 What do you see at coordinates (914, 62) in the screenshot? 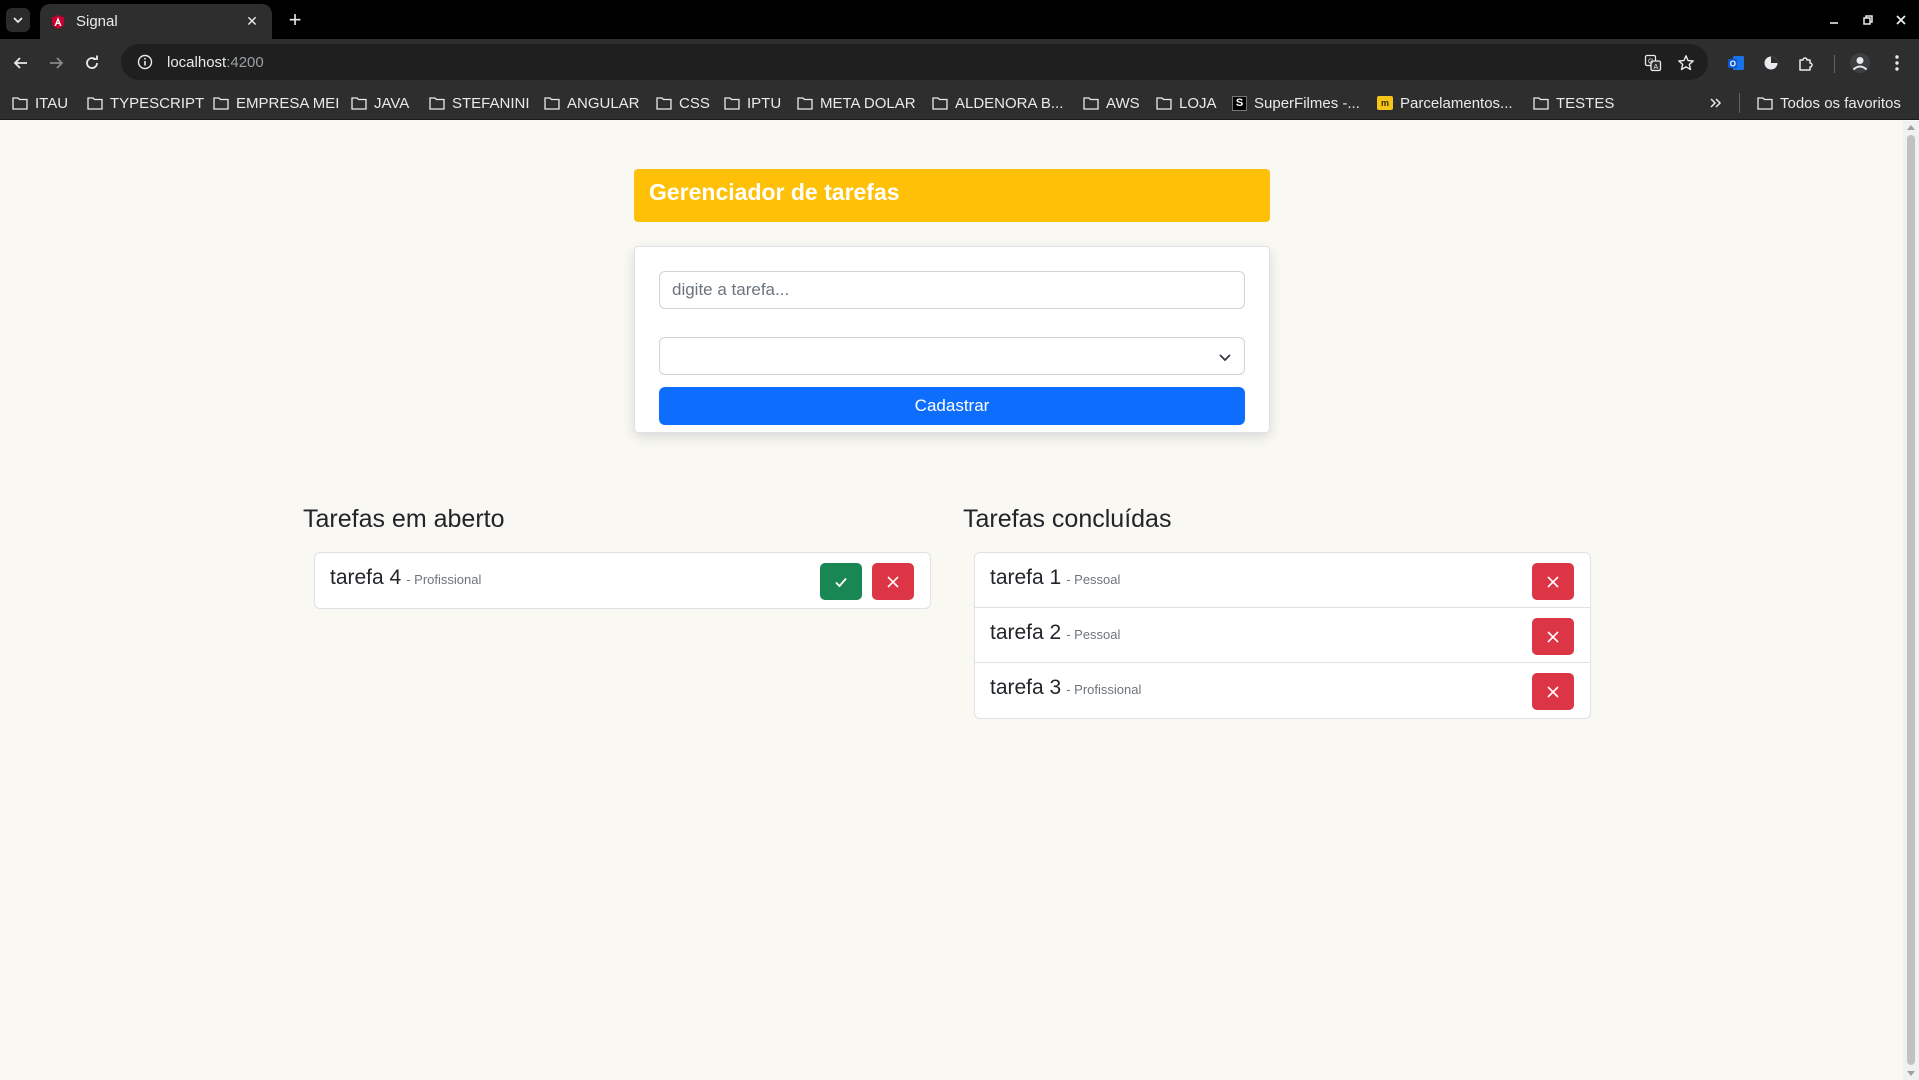
I see `address-bar: localhost:4200 GA` at bounding box center [914, 62].